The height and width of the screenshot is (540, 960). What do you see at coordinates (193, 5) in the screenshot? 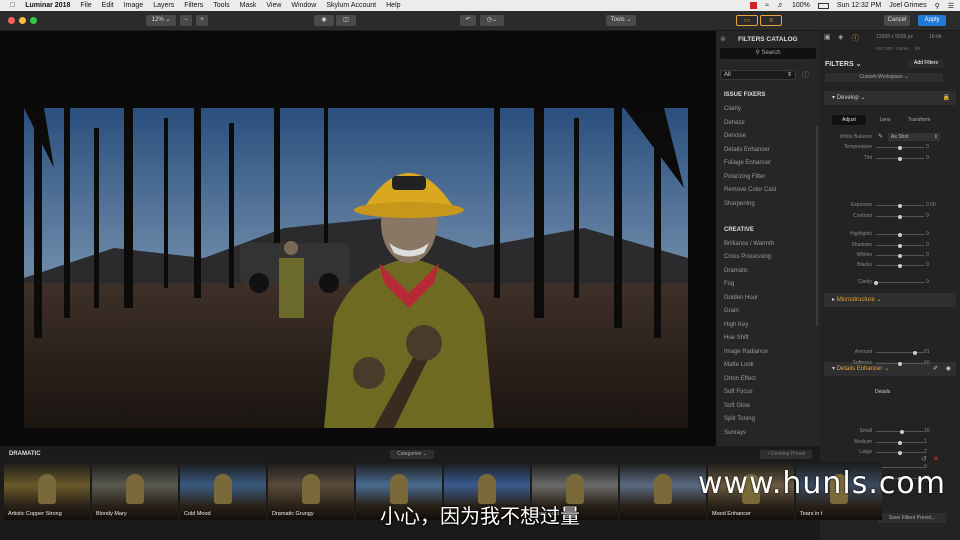
I see `menu-filters: Filters` at bounding box center [193, 5].